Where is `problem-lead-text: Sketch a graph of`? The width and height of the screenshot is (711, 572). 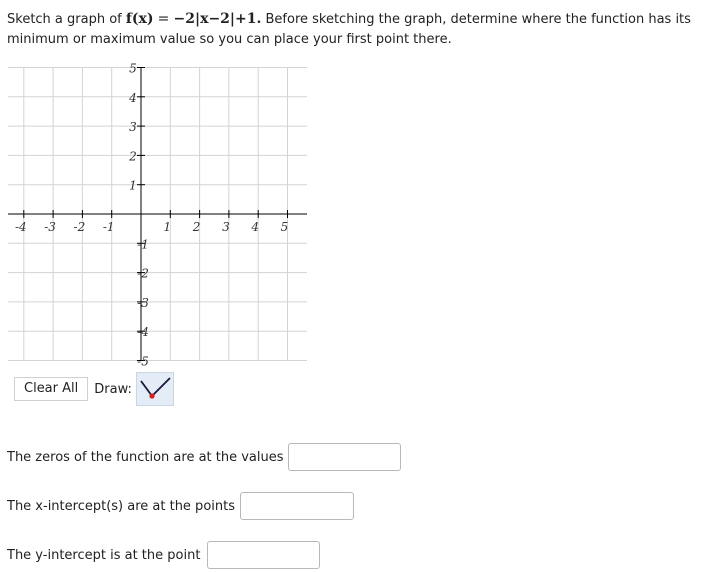
problem-lead-text: Sketch a graph of is located at coordinates (66, 19).